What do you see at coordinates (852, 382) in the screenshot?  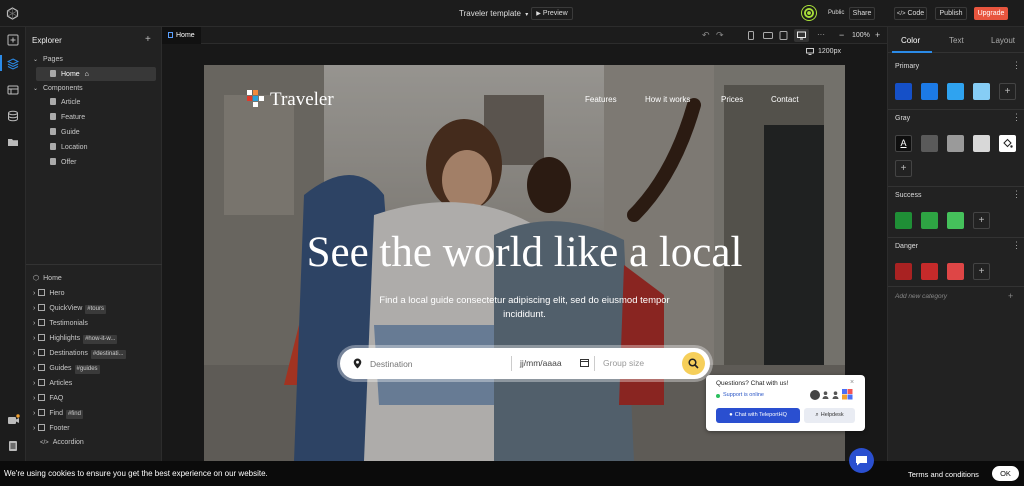 I see `close-icon: ×` at bounding box center [852, 382].